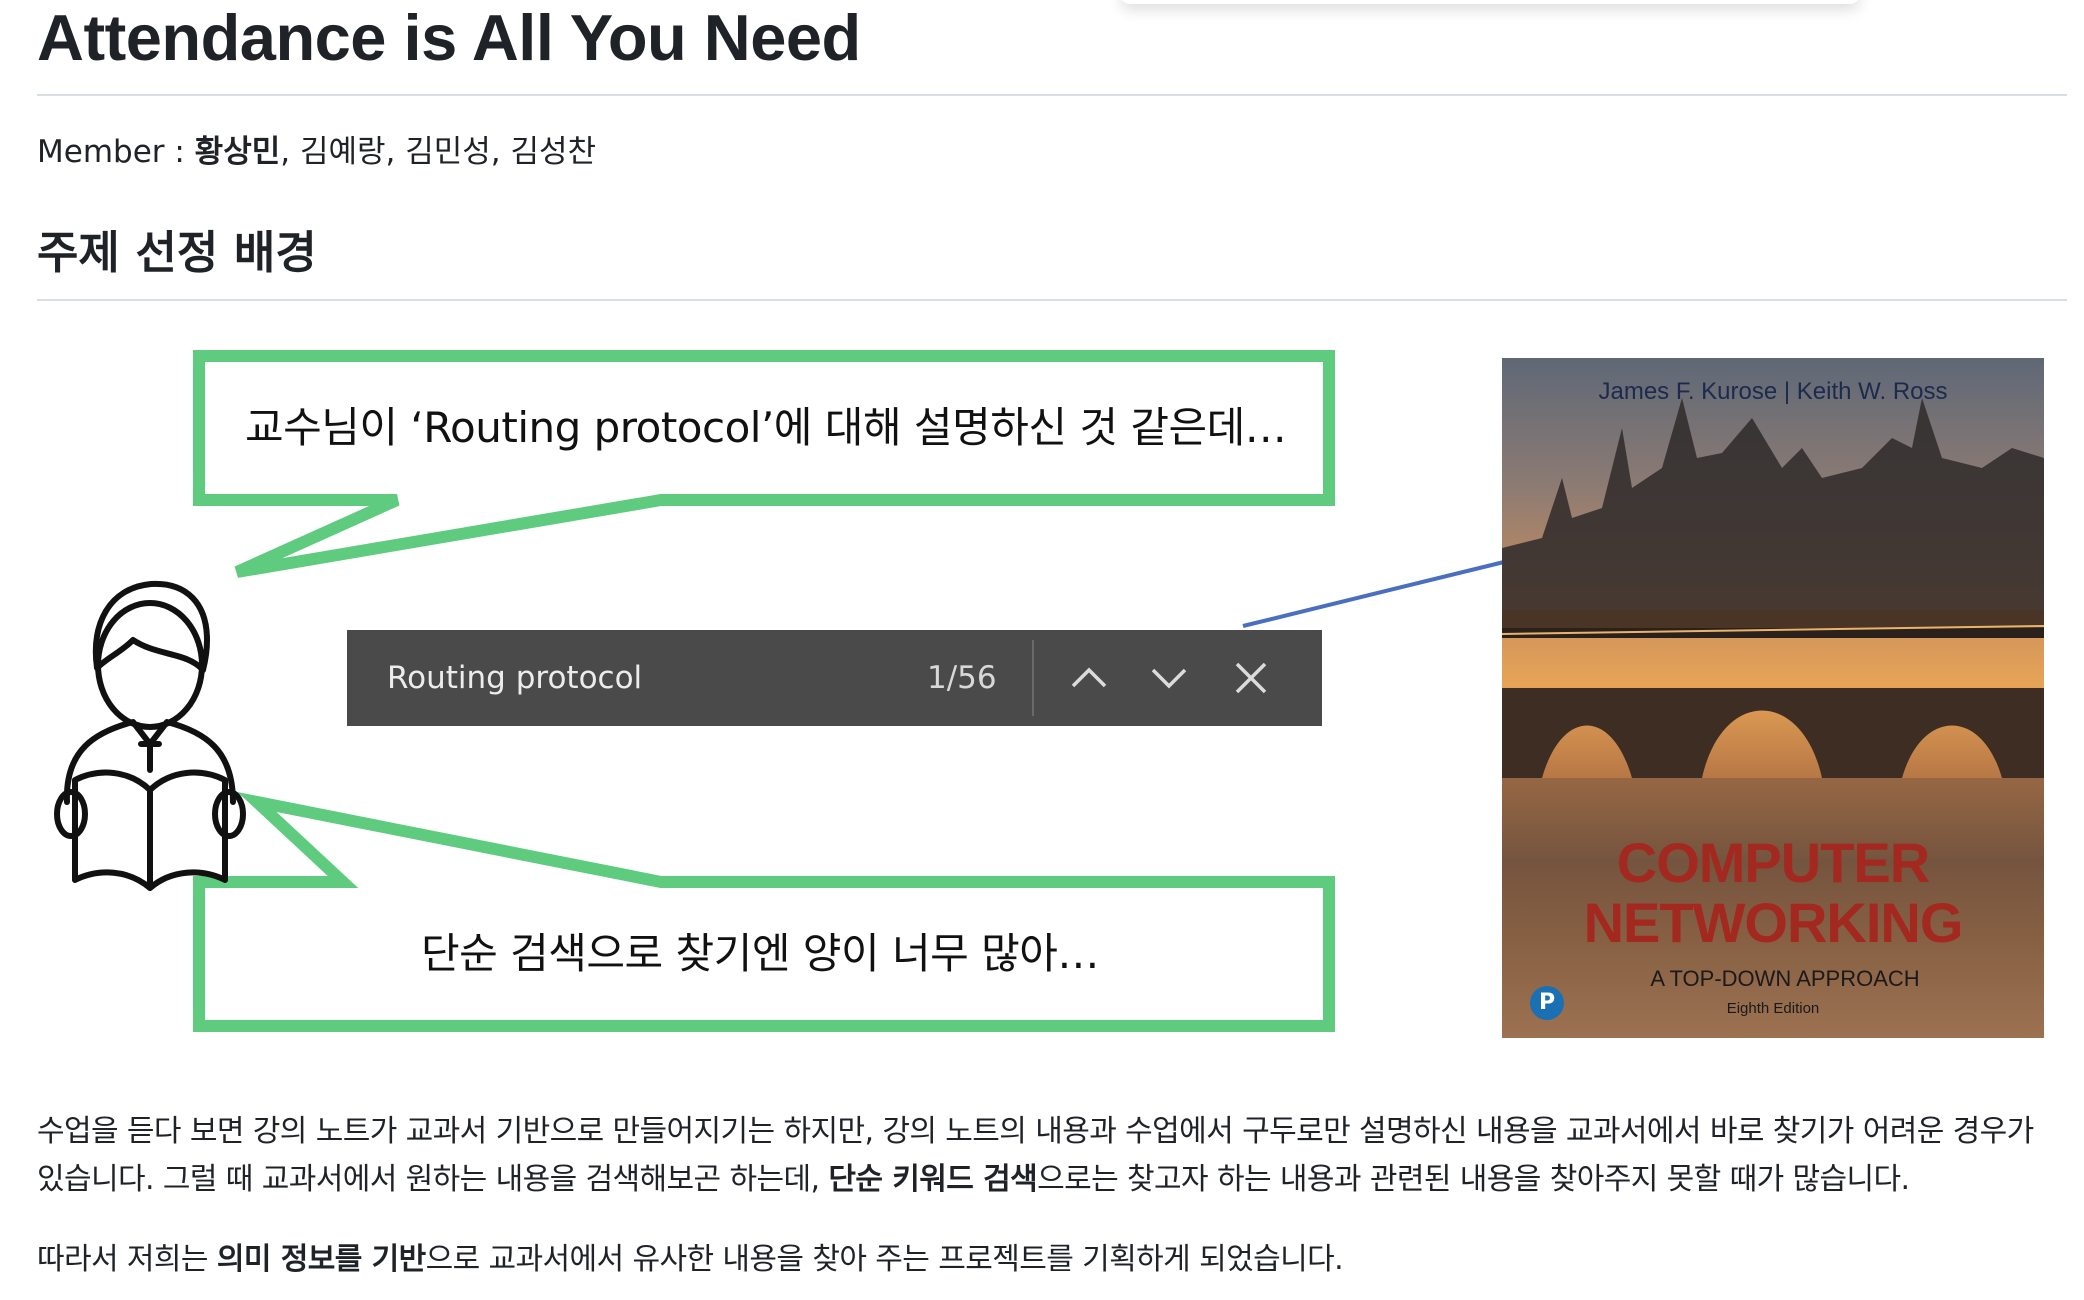  I want to click on paragraph-2-text-a: 따라서 저희는, so click(127, 1259).